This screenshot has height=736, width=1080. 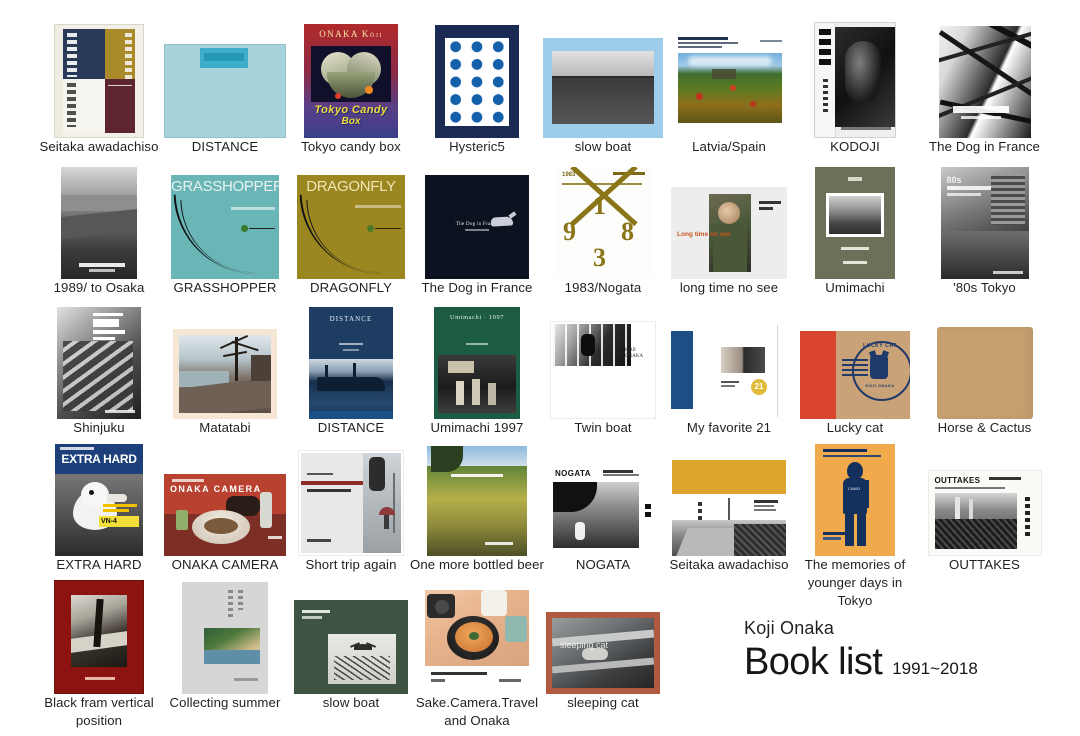 I want to click on book-cover-slow-boat-2003, so click(x=603, y=78).